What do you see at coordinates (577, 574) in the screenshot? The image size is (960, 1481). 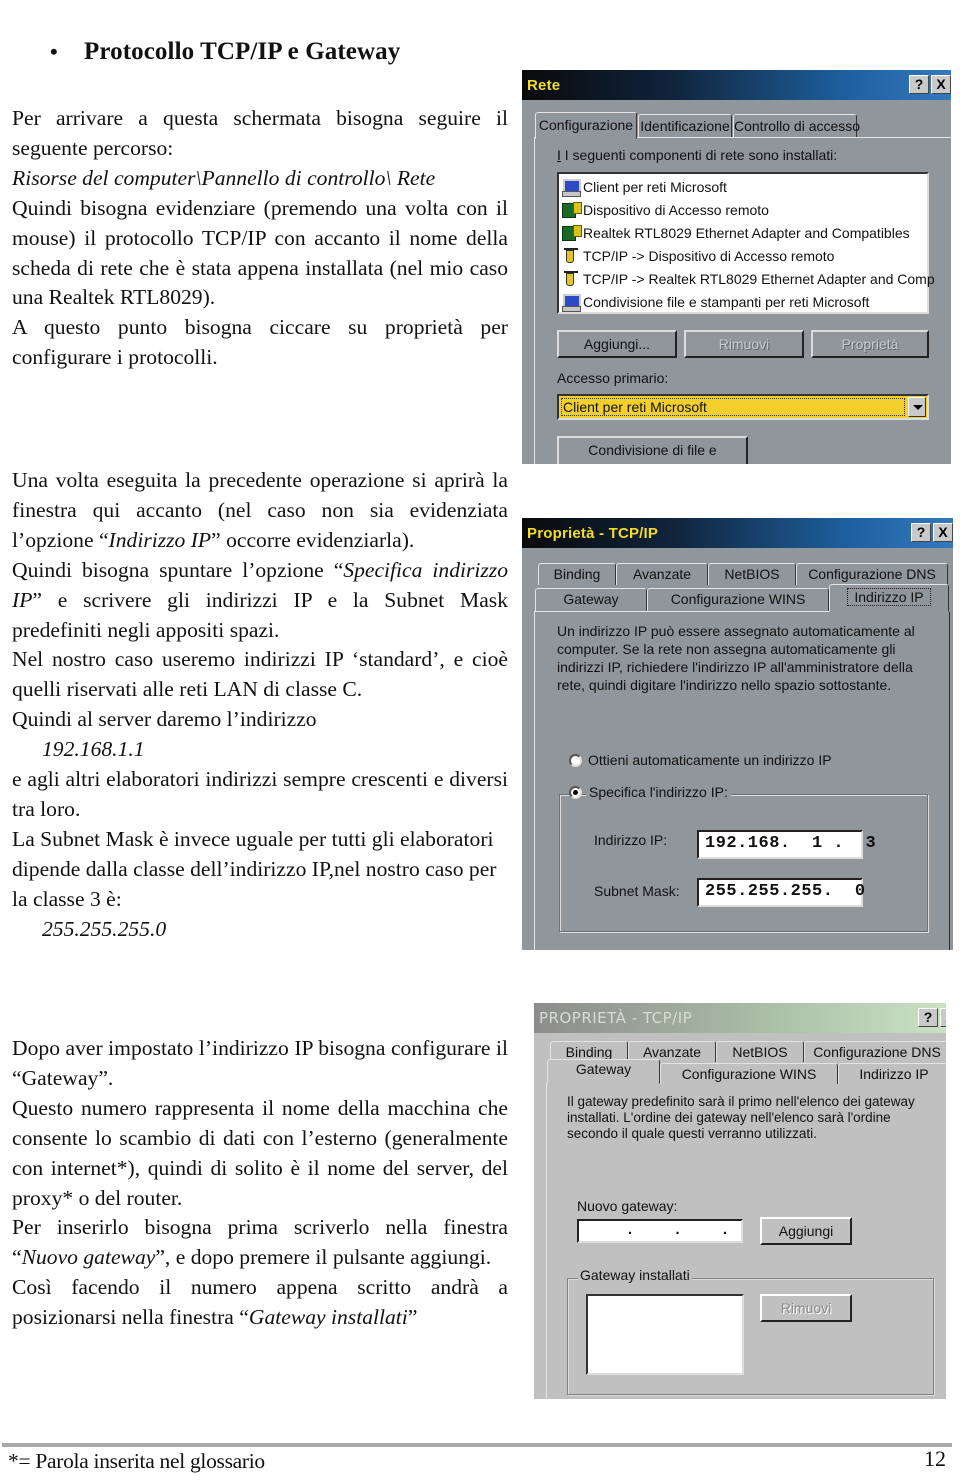 I see `tab-binding: Binding` at bounding box center [577, 574].